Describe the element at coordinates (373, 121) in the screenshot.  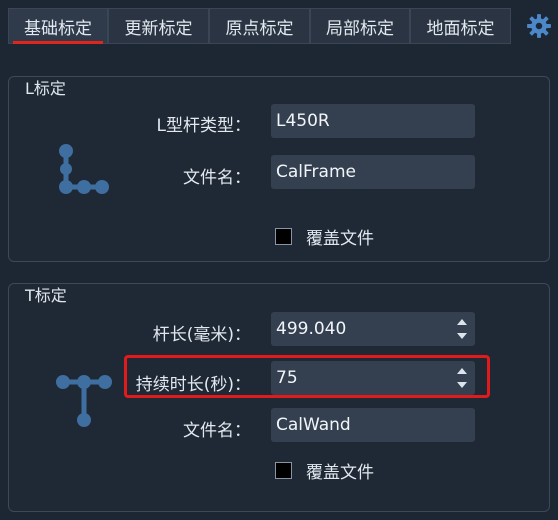
I see `rod-type-field: L450R` at that location.